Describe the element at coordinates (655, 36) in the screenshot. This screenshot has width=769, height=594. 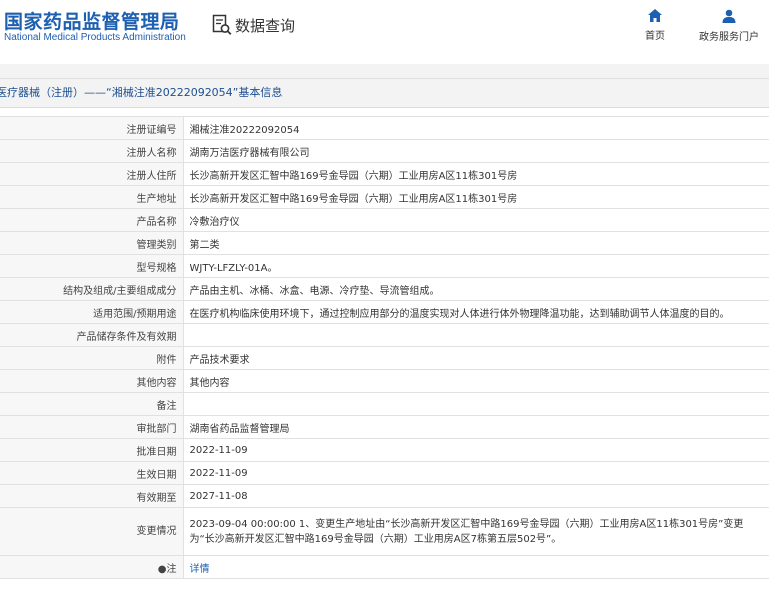
I see `nav-home-label: 首页` at that location.